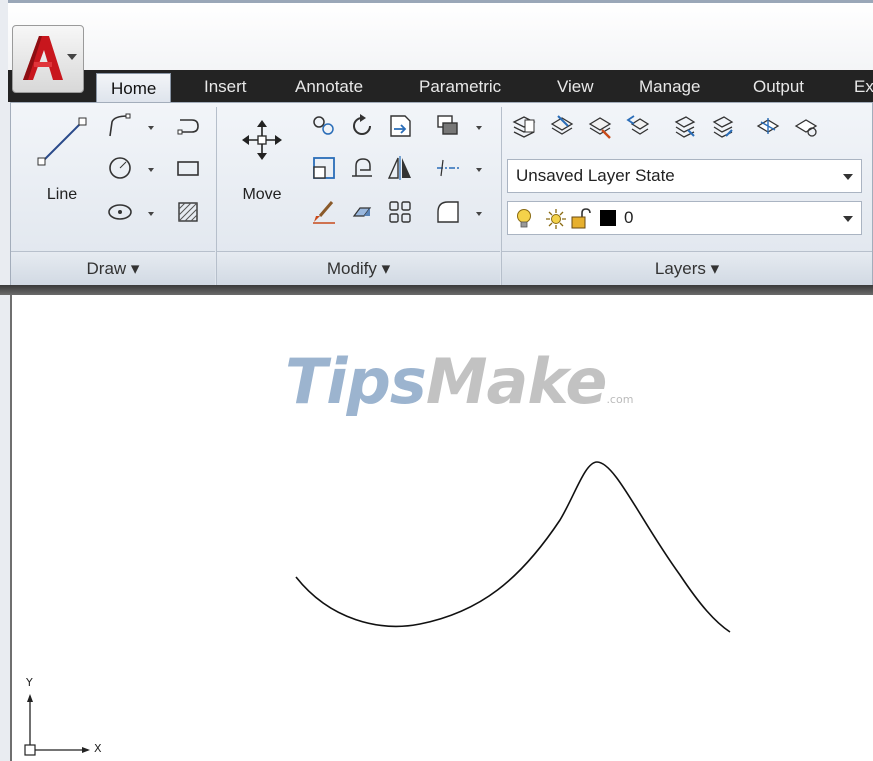 The height and width of the screenshot is (761, 873). I want to click on autocad-logo-icon, so click(43, 58).